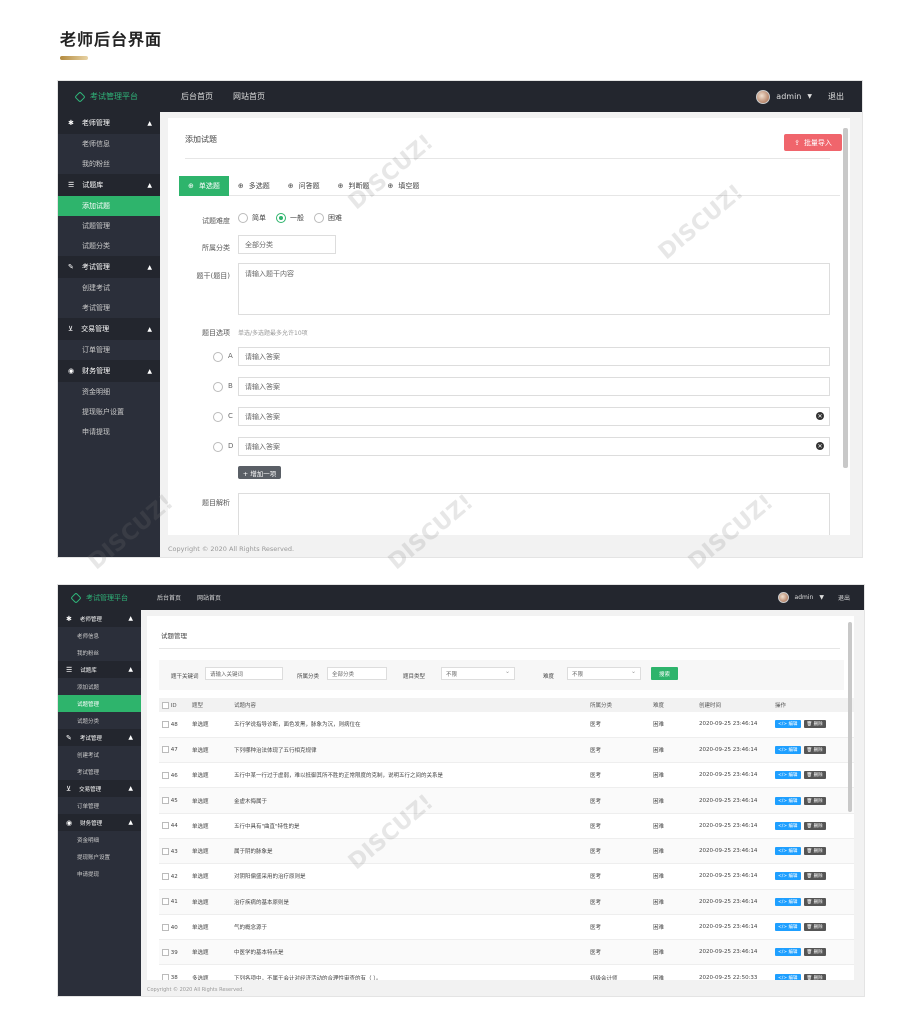 Image resolution: width=910 pixels, height=1032 pixels. Describe the element at coordinates (259, 472) in the screenshot. I see `add-option-button: + 增加一项` at that location.